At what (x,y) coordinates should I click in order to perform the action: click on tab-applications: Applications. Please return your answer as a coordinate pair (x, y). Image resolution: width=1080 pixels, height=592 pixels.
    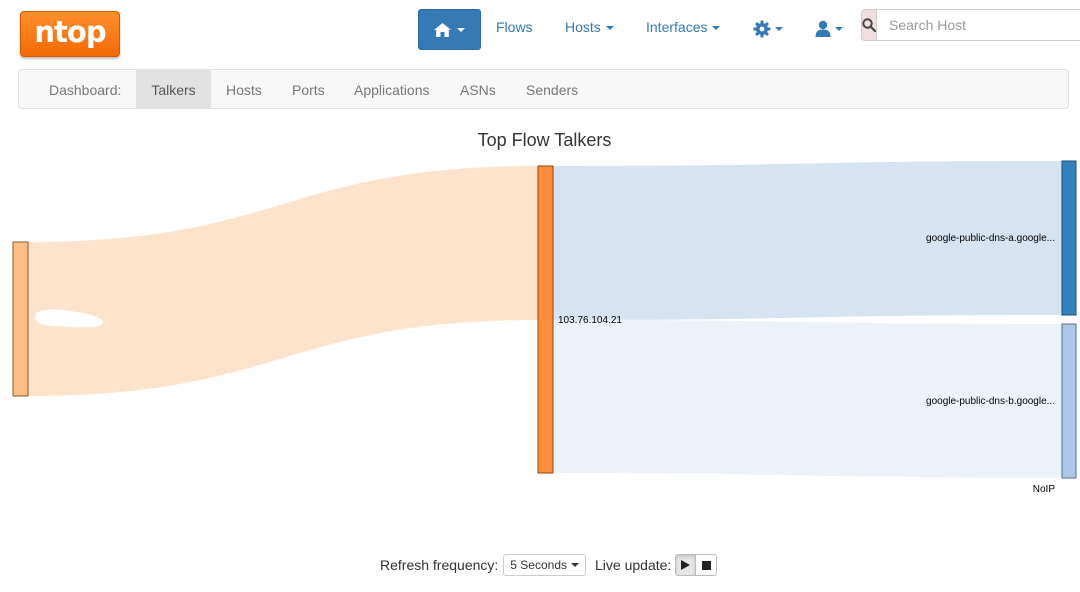
    Looking at the image, I should click on (392, 89).